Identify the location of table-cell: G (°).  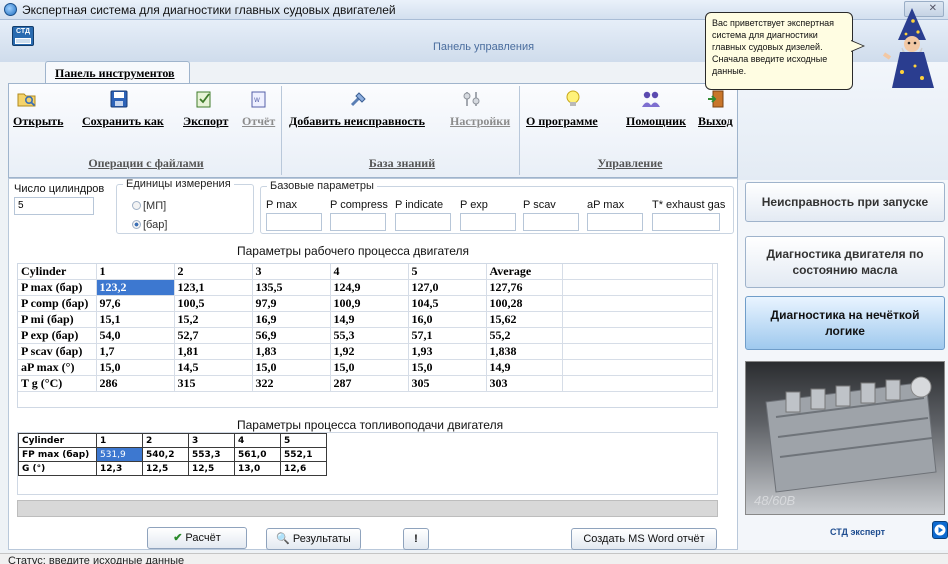
(57, 468).